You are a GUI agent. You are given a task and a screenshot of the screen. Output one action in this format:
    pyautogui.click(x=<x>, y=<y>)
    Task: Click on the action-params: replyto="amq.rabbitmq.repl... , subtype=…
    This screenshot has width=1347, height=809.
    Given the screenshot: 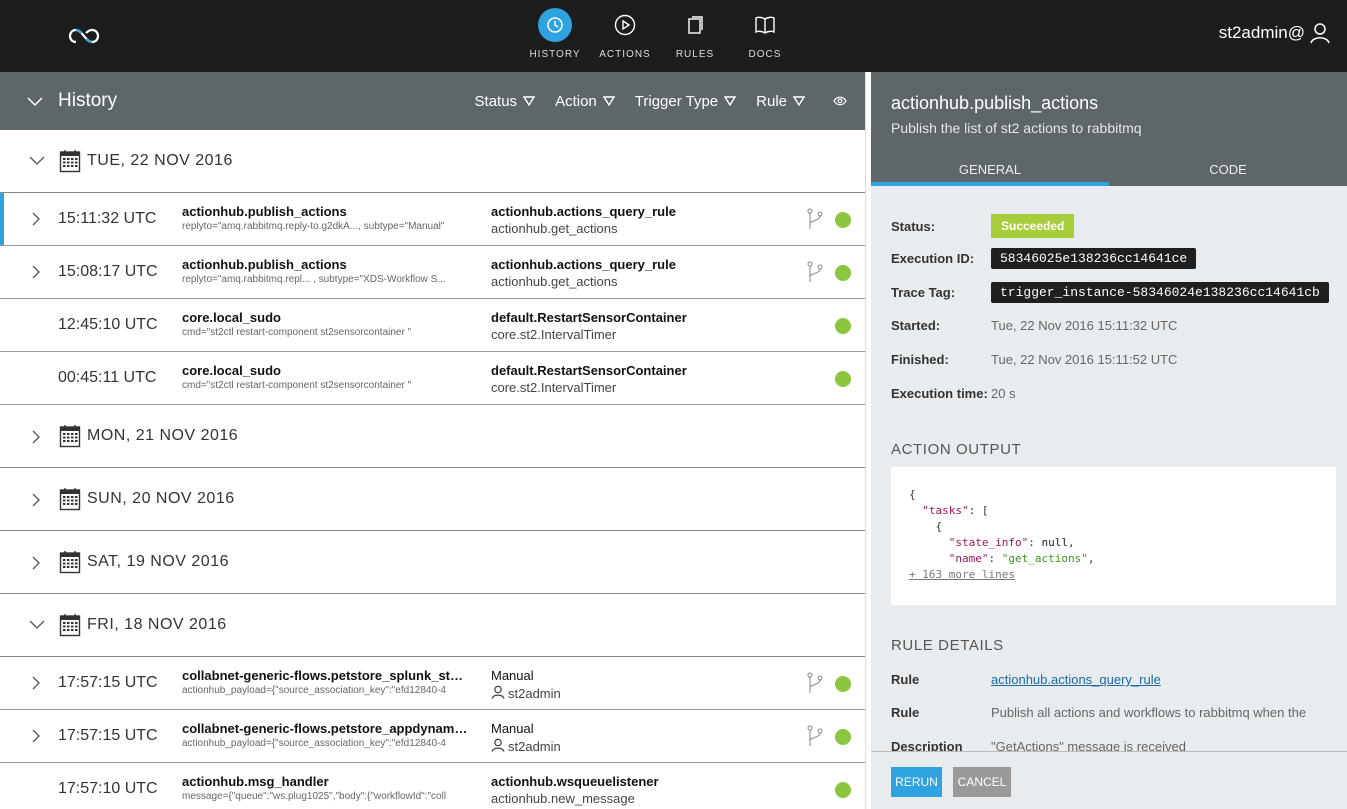 What is the action you would take?
    pyautogui.click(x=314, y=279)
    